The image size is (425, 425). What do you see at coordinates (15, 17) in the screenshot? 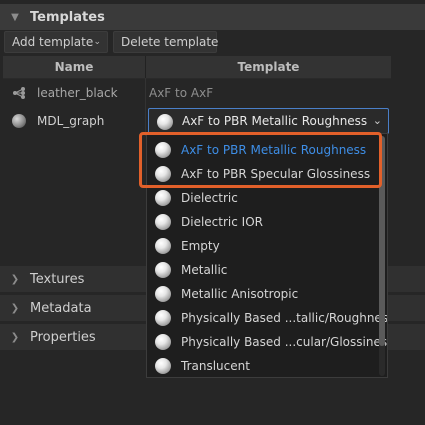
I see `chevron-down-icon: ▼` at bounding box center [15, 17].